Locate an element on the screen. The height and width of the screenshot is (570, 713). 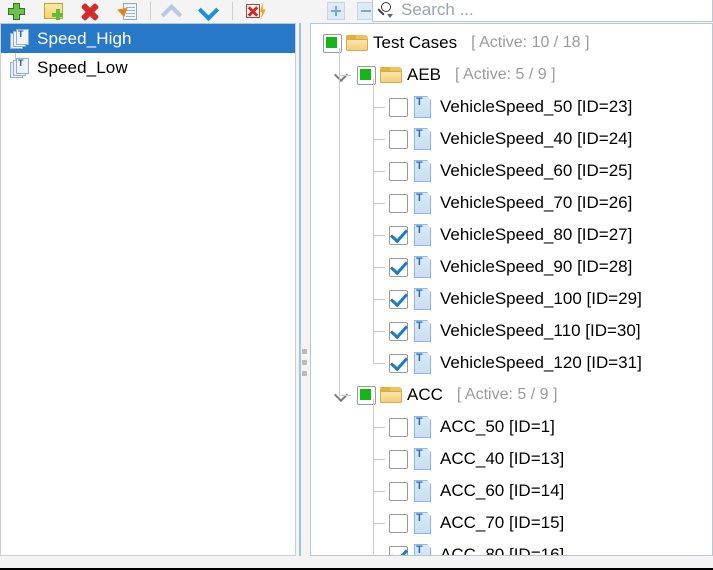
tree-row-testcase: T VehicleSpeed_100 [ID=29] is located at coordinates (511, 299).